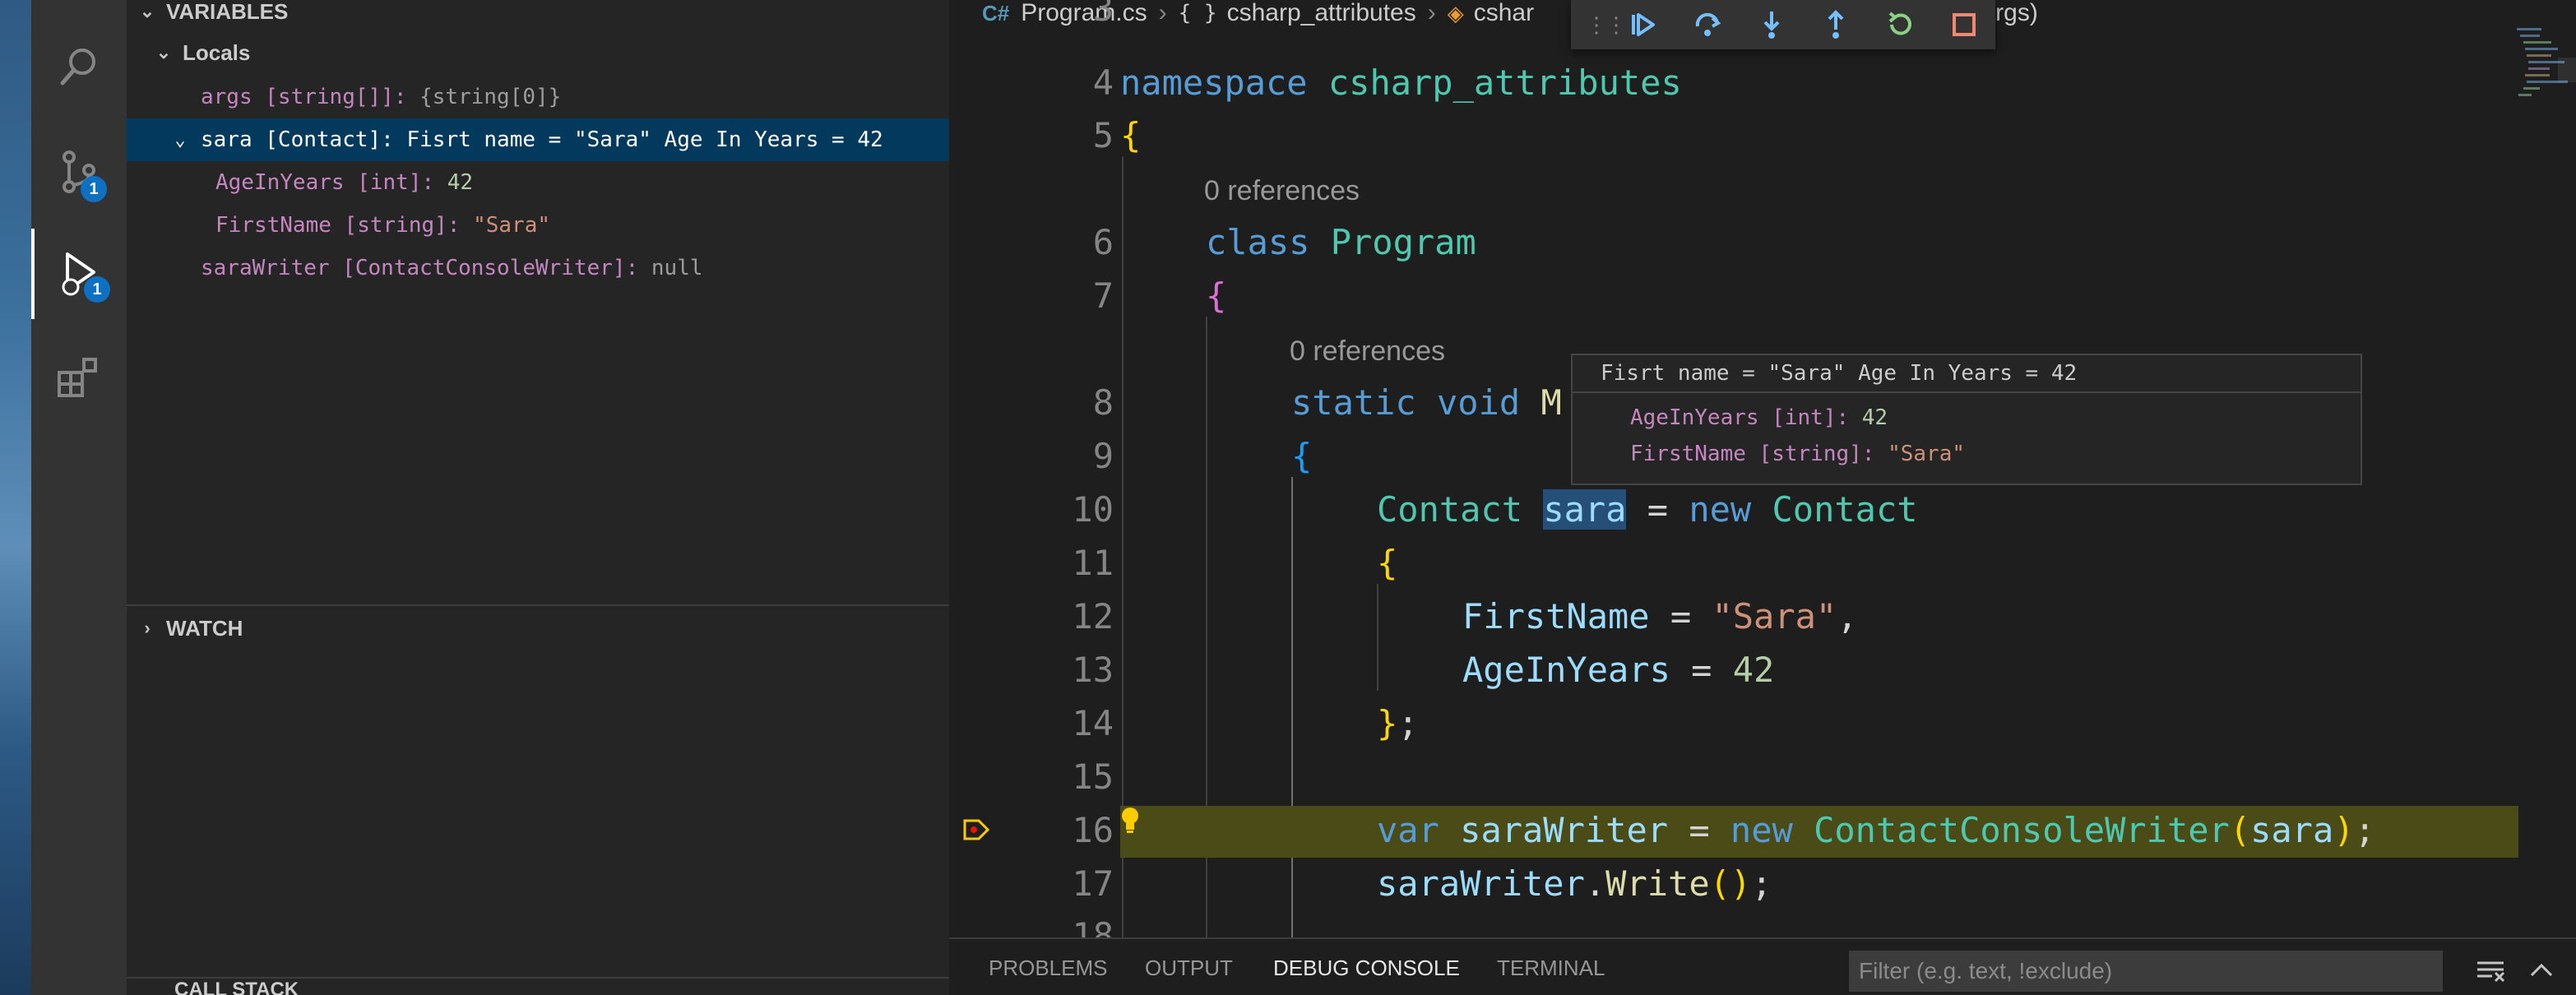  I want to click on continue-button, so click(1643, 24).